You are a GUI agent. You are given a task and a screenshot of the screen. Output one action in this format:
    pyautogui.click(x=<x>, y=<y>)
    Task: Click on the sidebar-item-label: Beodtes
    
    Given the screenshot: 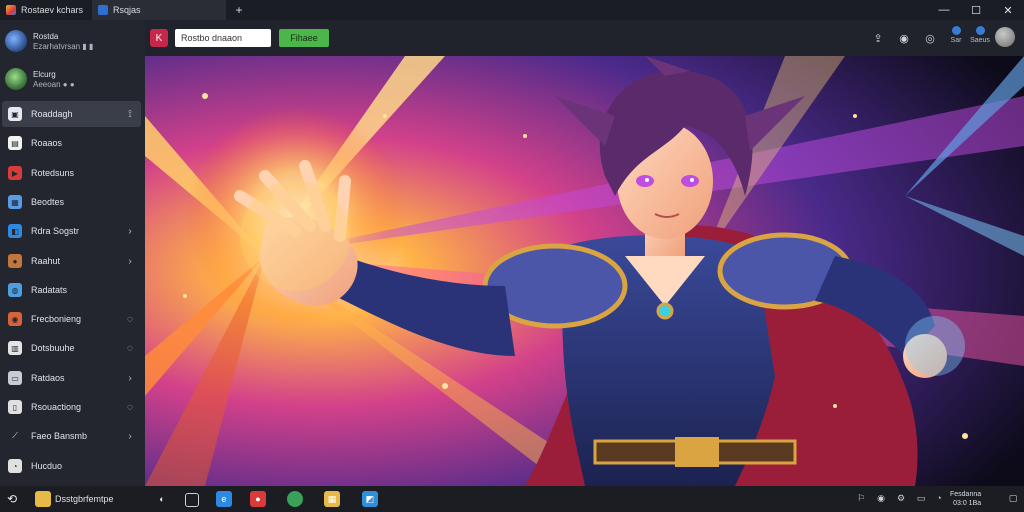 What is the action you would take?
    pyautogui.click(x=48, y=202)
    